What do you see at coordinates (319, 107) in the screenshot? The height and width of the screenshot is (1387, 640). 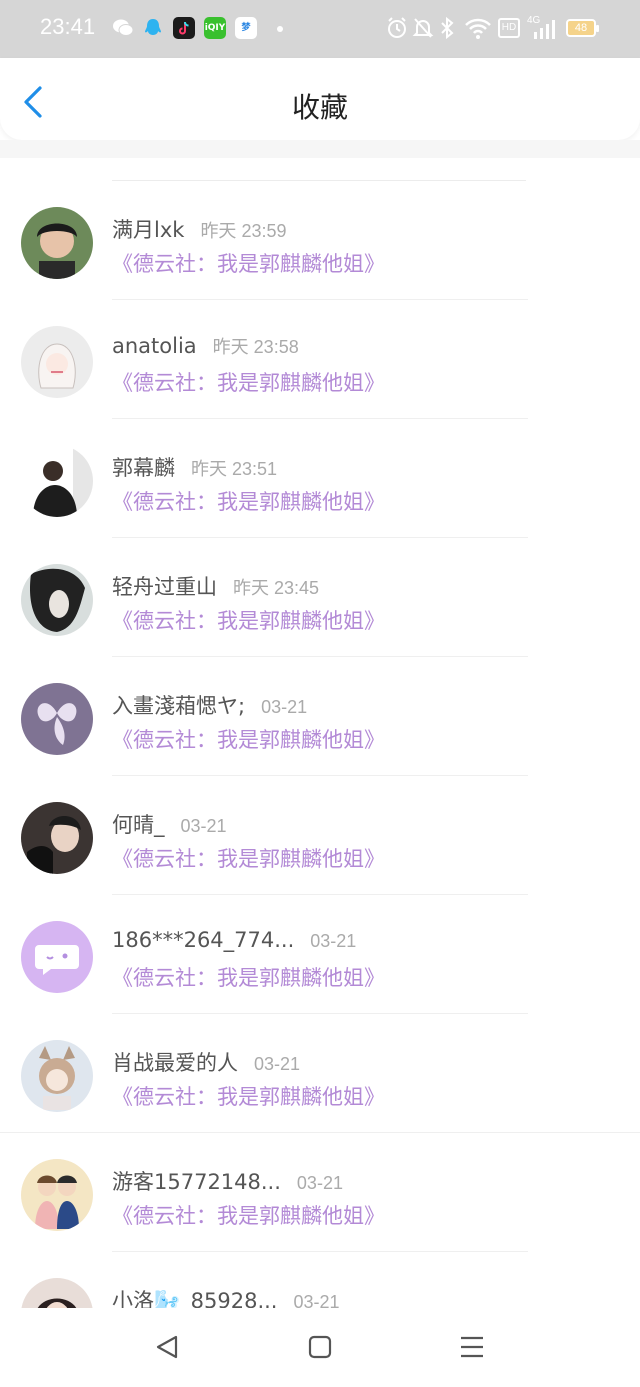 I see `page-title: 收藏` at bounding box center [319, 107].